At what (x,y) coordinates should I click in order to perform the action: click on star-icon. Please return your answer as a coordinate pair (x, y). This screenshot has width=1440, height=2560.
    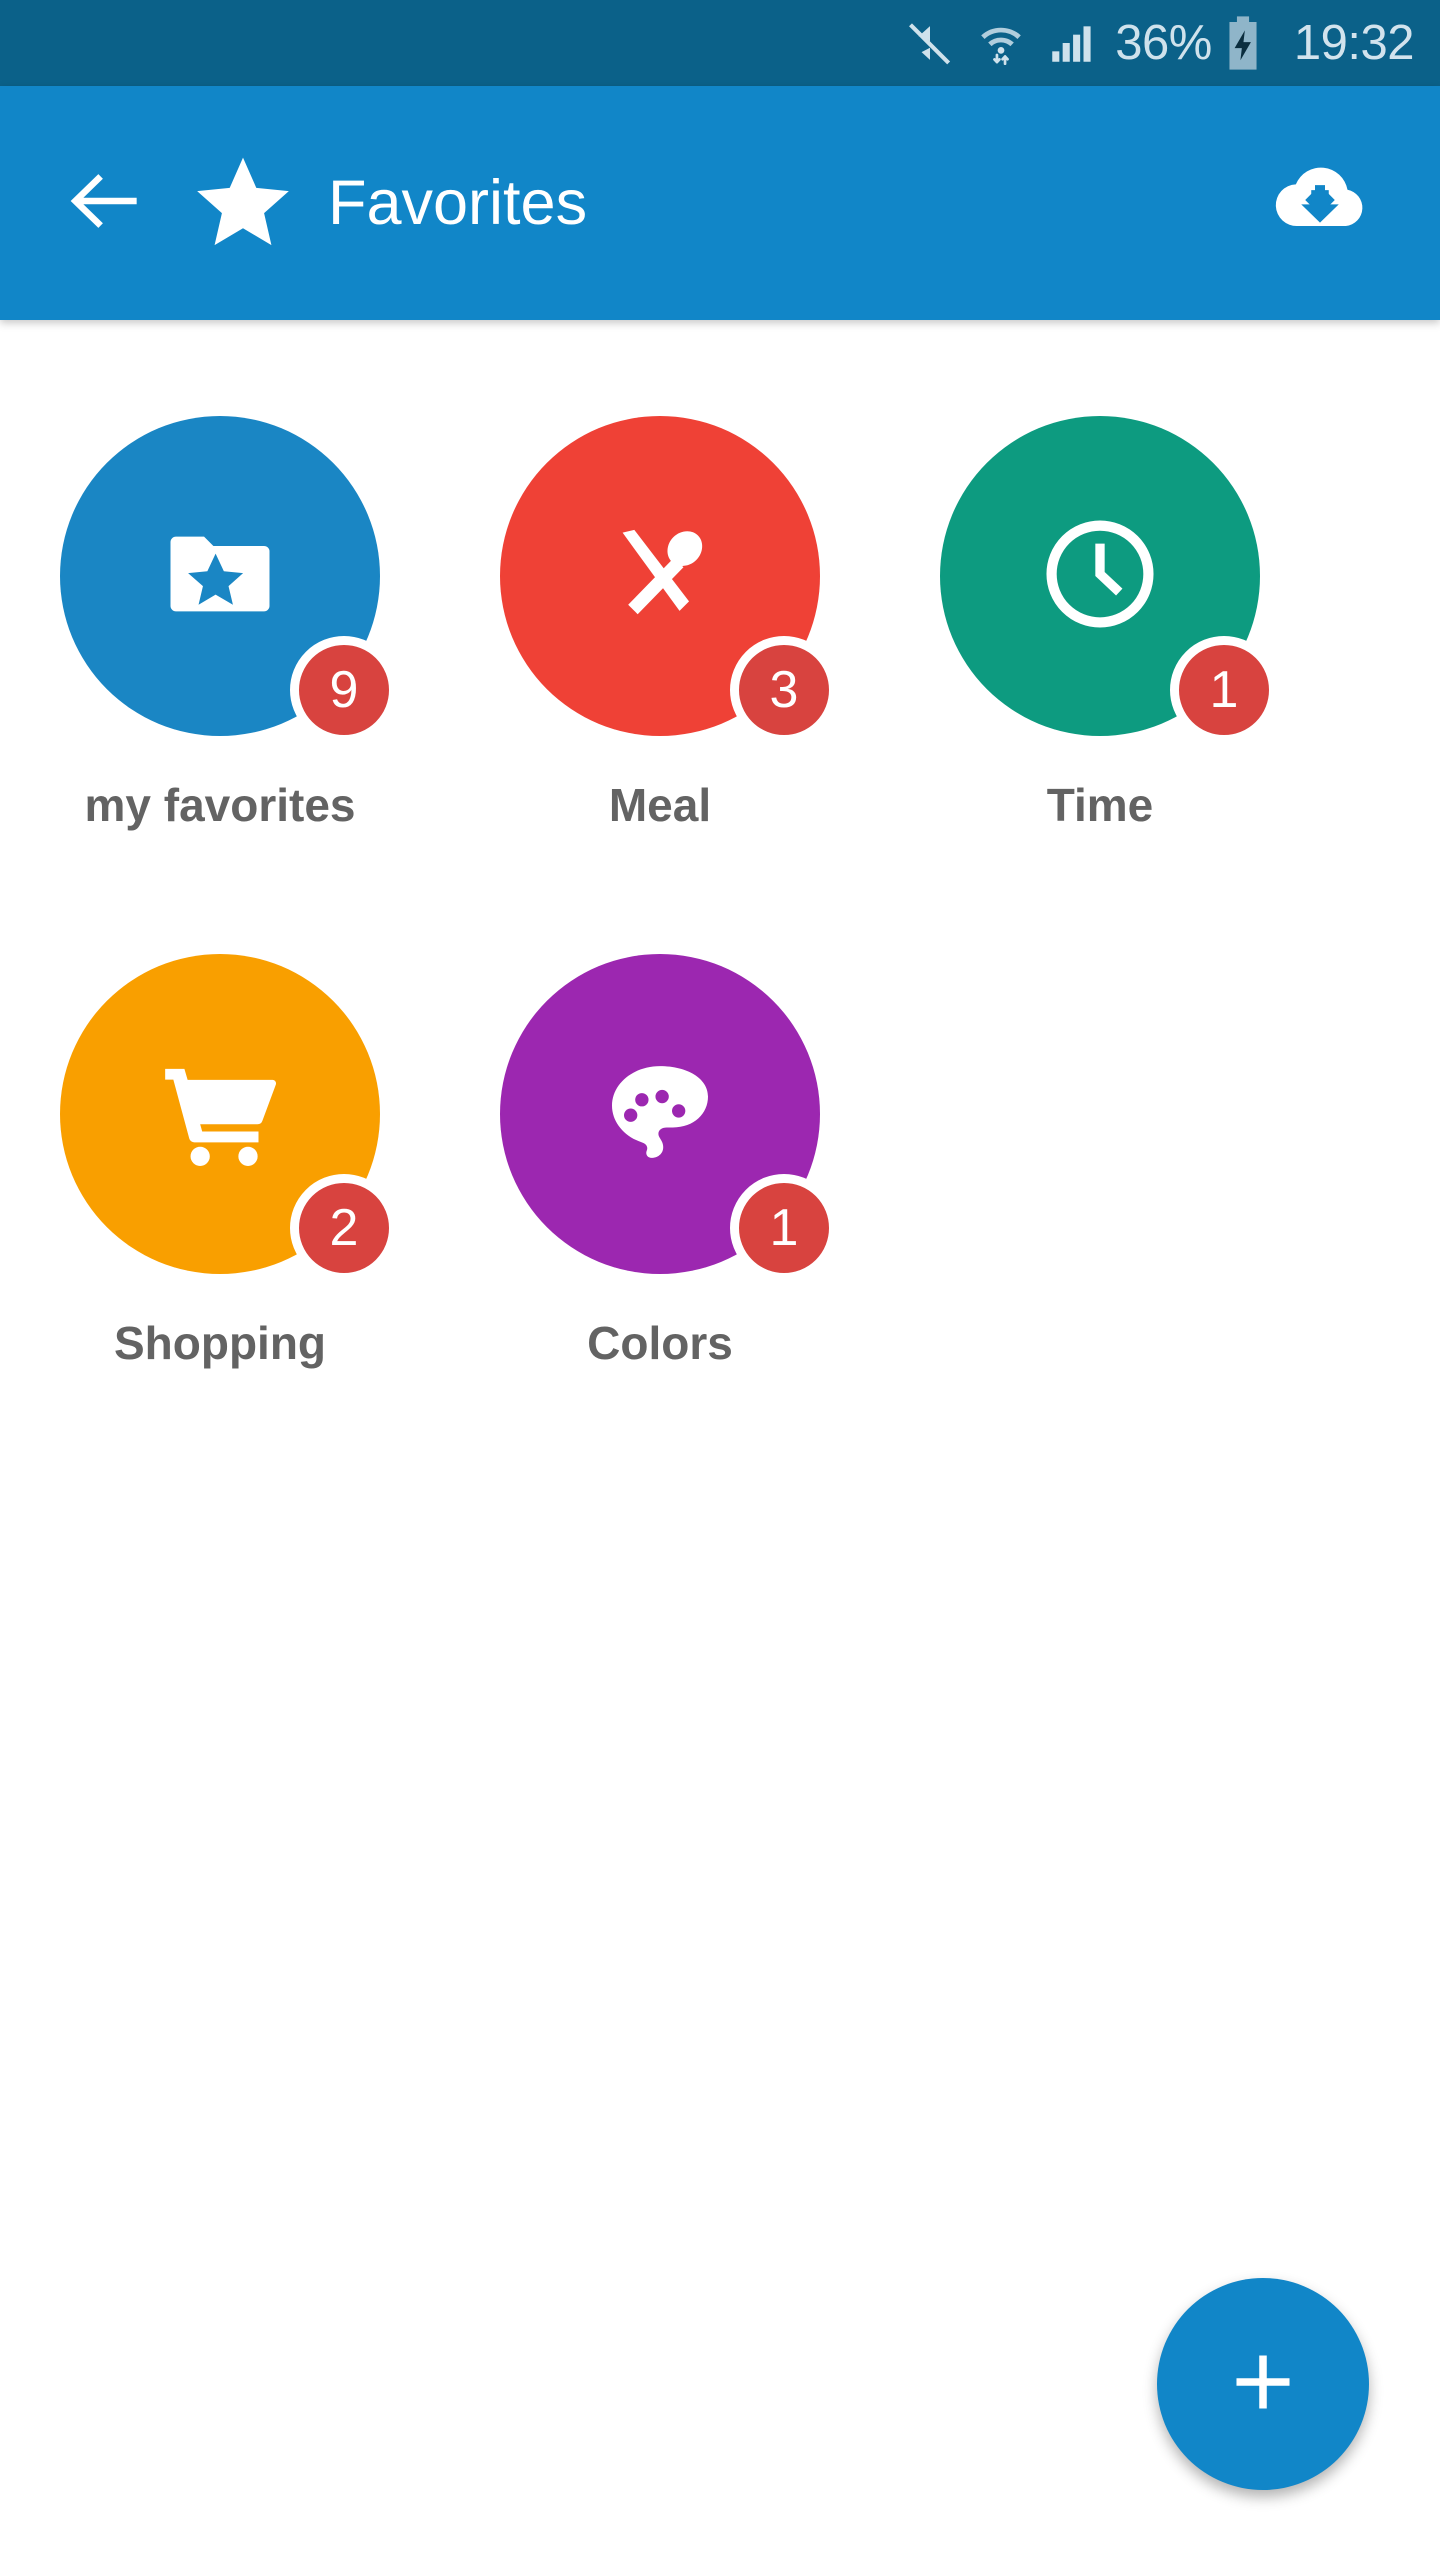
    Looking at the image, I should click on (243, 203).